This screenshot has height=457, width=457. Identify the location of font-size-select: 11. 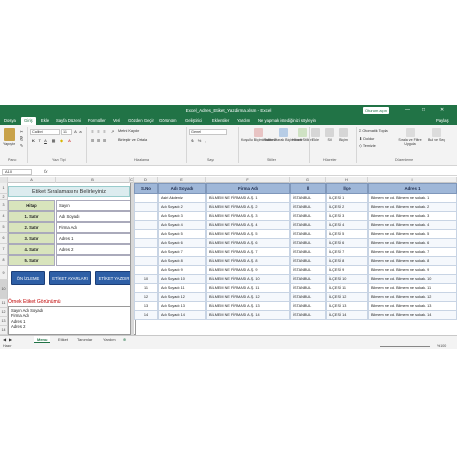
(66, 132).